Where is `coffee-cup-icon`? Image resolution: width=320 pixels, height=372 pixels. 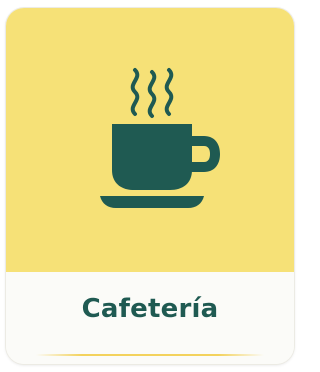
coffee-cup-icon is located at coordinates (160, 138).